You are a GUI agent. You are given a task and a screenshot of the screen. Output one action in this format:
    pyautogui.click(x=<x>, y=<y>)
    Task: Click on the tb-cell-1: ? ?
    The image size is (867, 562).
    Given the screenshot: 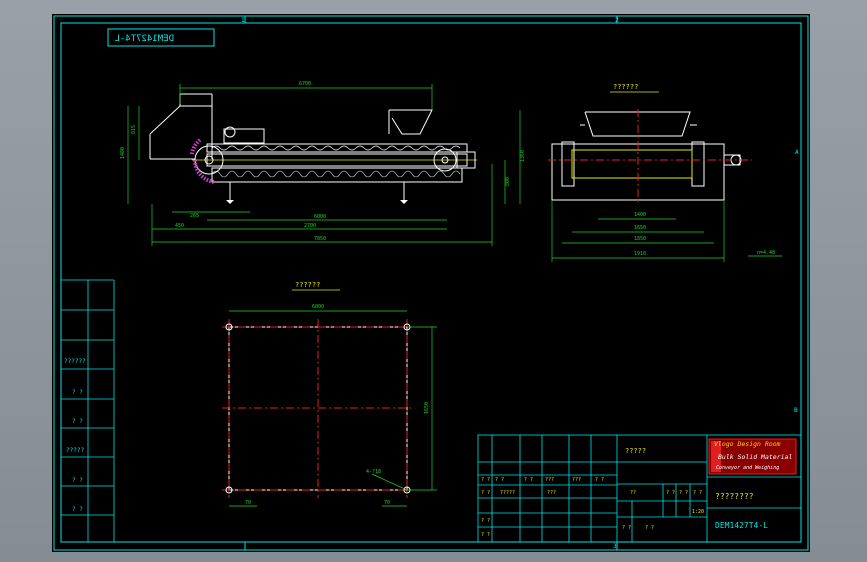 What is the action you would take?
    pyautogui.click(x=485, y=480)
    